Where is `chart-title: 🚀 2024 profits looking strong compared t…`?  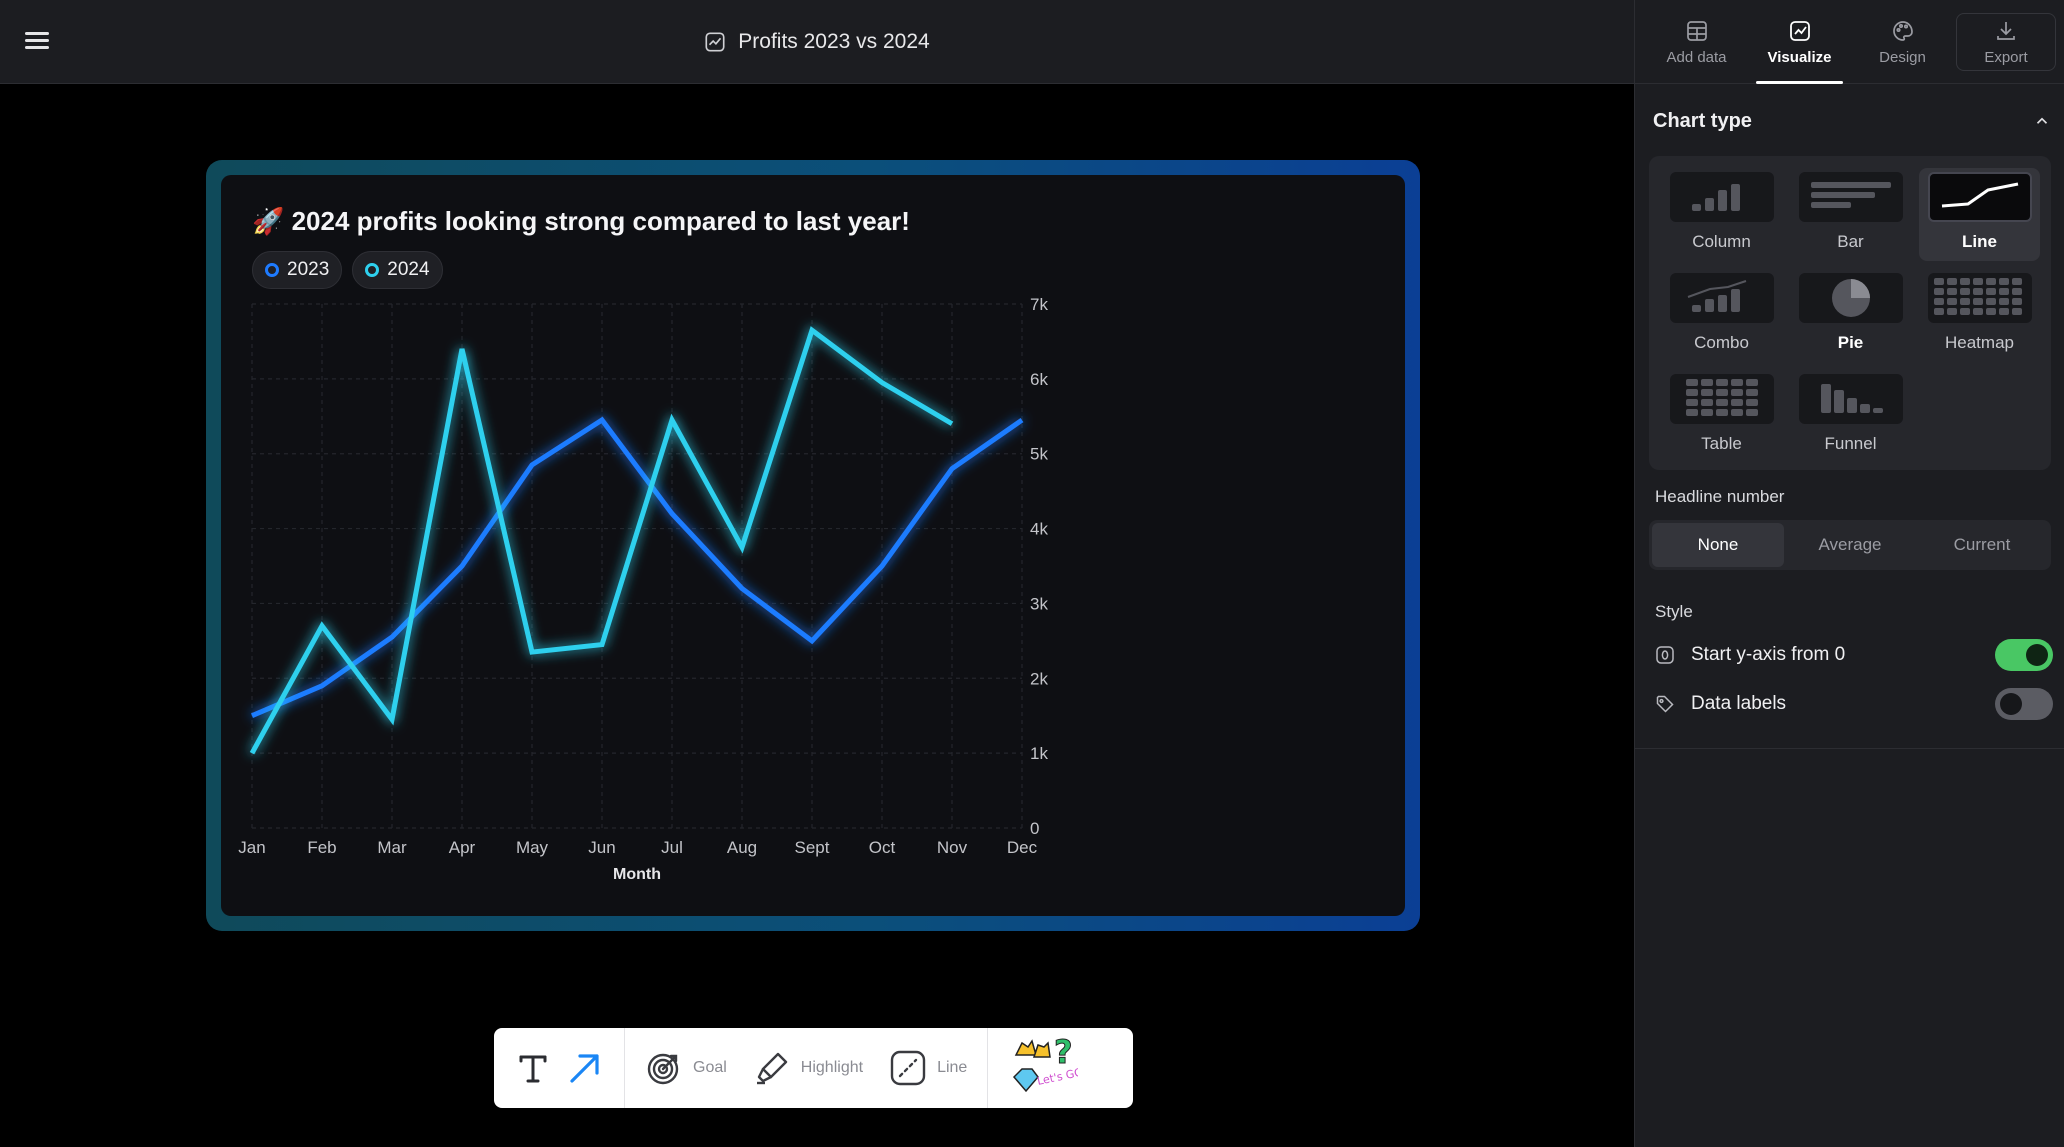 chart-title: 🚀 2024 profits looking strong compared t… is located at coordinates (581, 221).